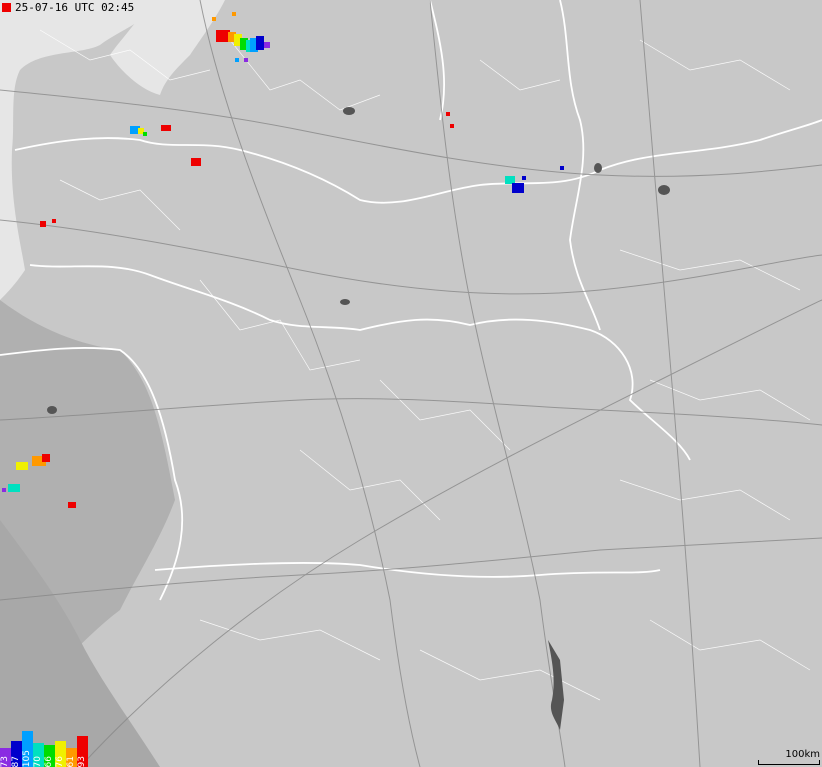  What do you see at coordinates (82, 751) in the screenshot?
I see `legend-bar: 93` at bounding box center [82, 751].